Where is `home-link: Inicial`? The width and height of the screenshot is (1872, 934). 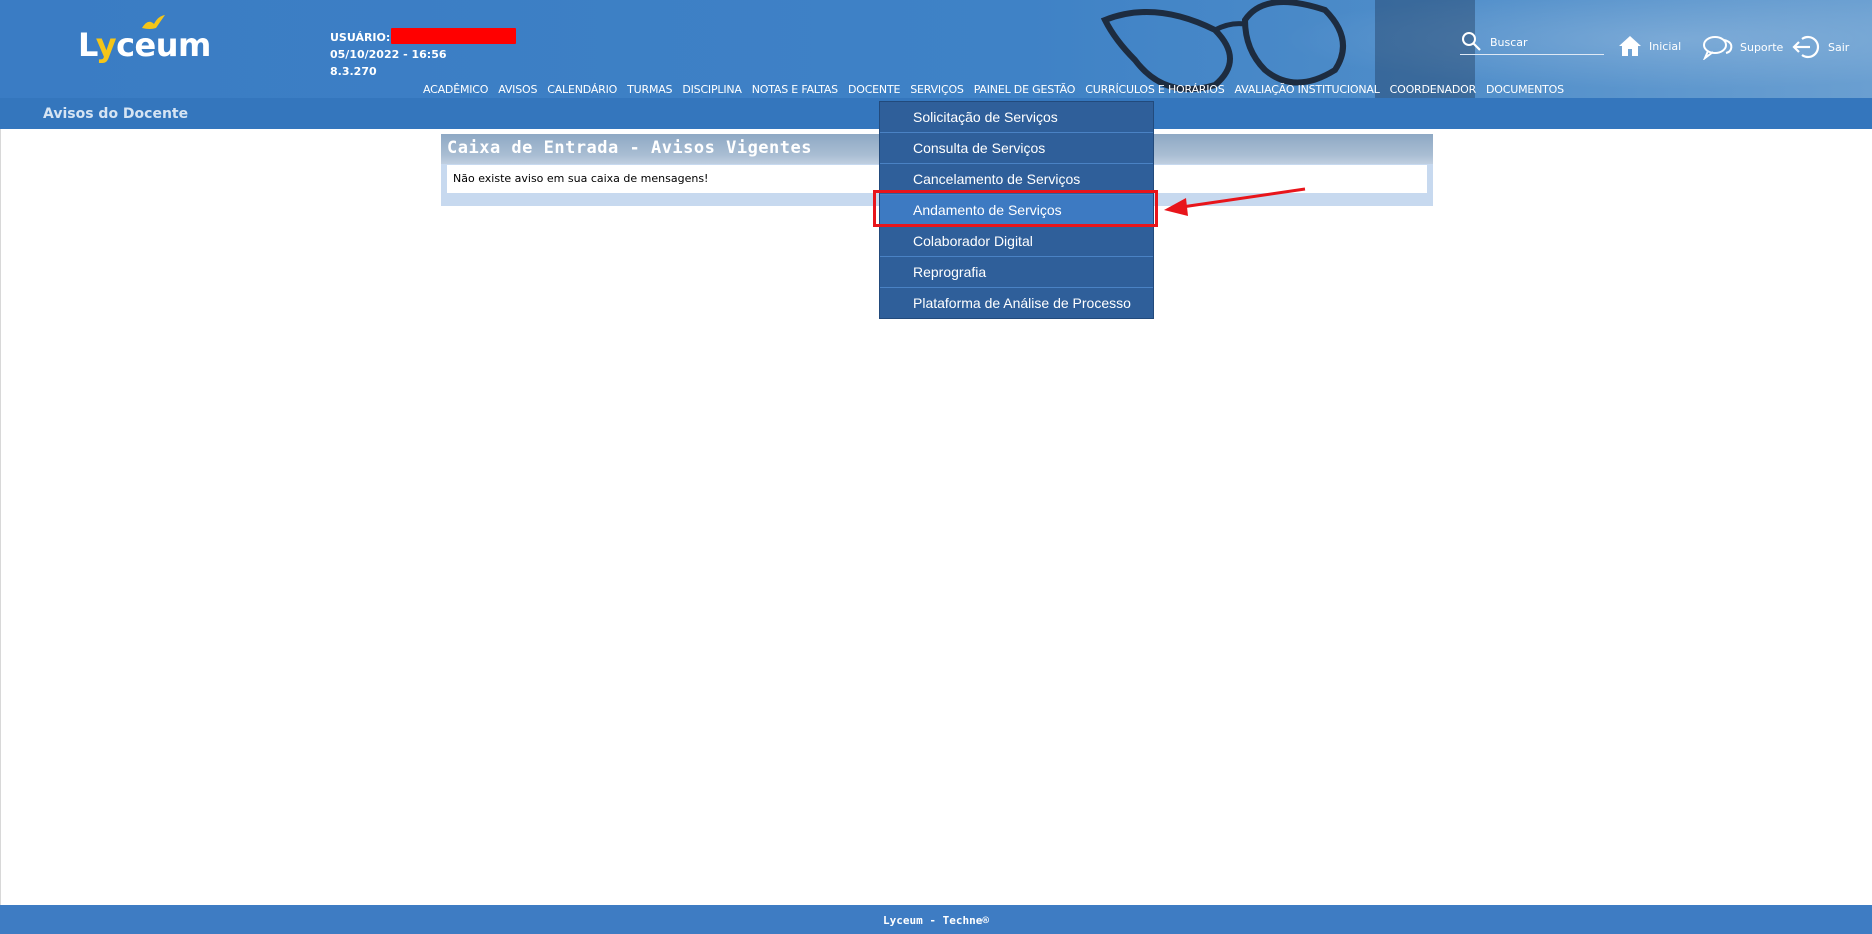
home-link: Inicial is located at coordinates (1649, 46).